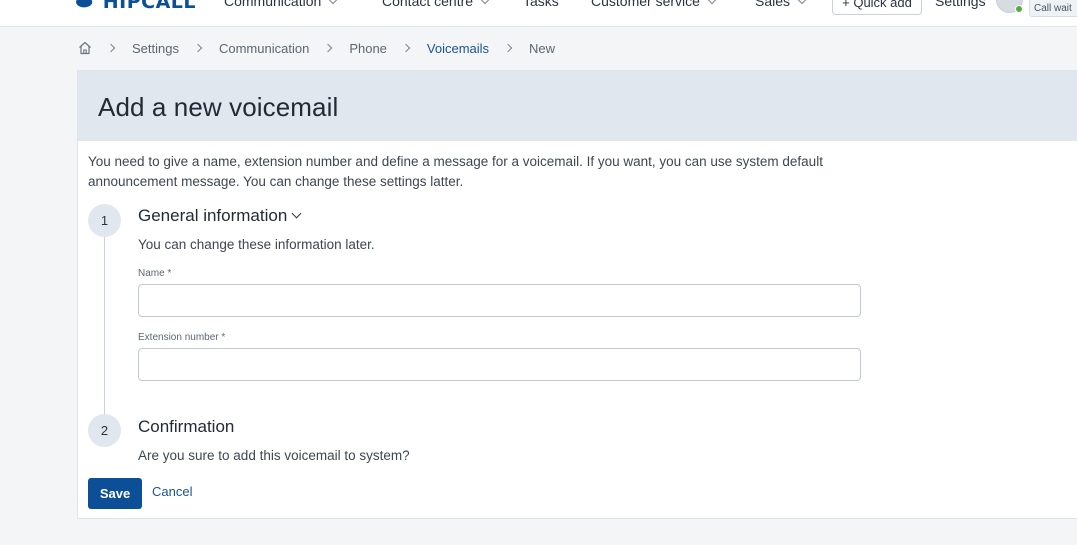  Describe the element at coordinates (436, 4) in the screenshot. I see `nav-item-contact-centre: Contact centre` at that location.